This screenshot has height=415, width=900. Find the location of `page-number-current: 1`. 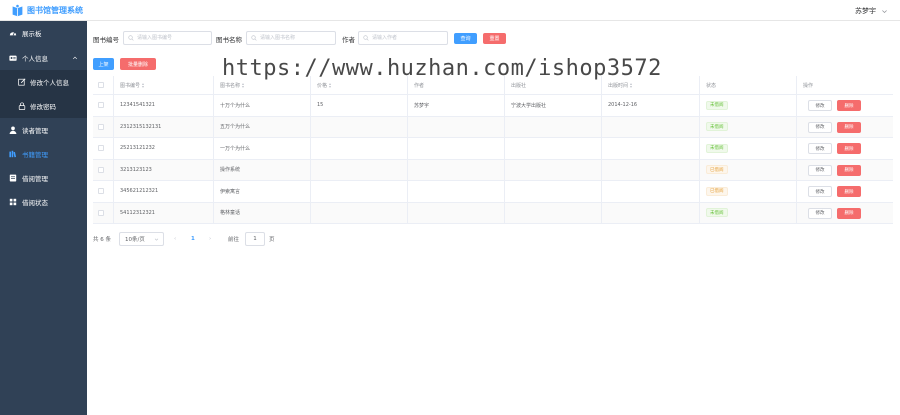

page-number-current: 1 is located at coordinates (193, 239).